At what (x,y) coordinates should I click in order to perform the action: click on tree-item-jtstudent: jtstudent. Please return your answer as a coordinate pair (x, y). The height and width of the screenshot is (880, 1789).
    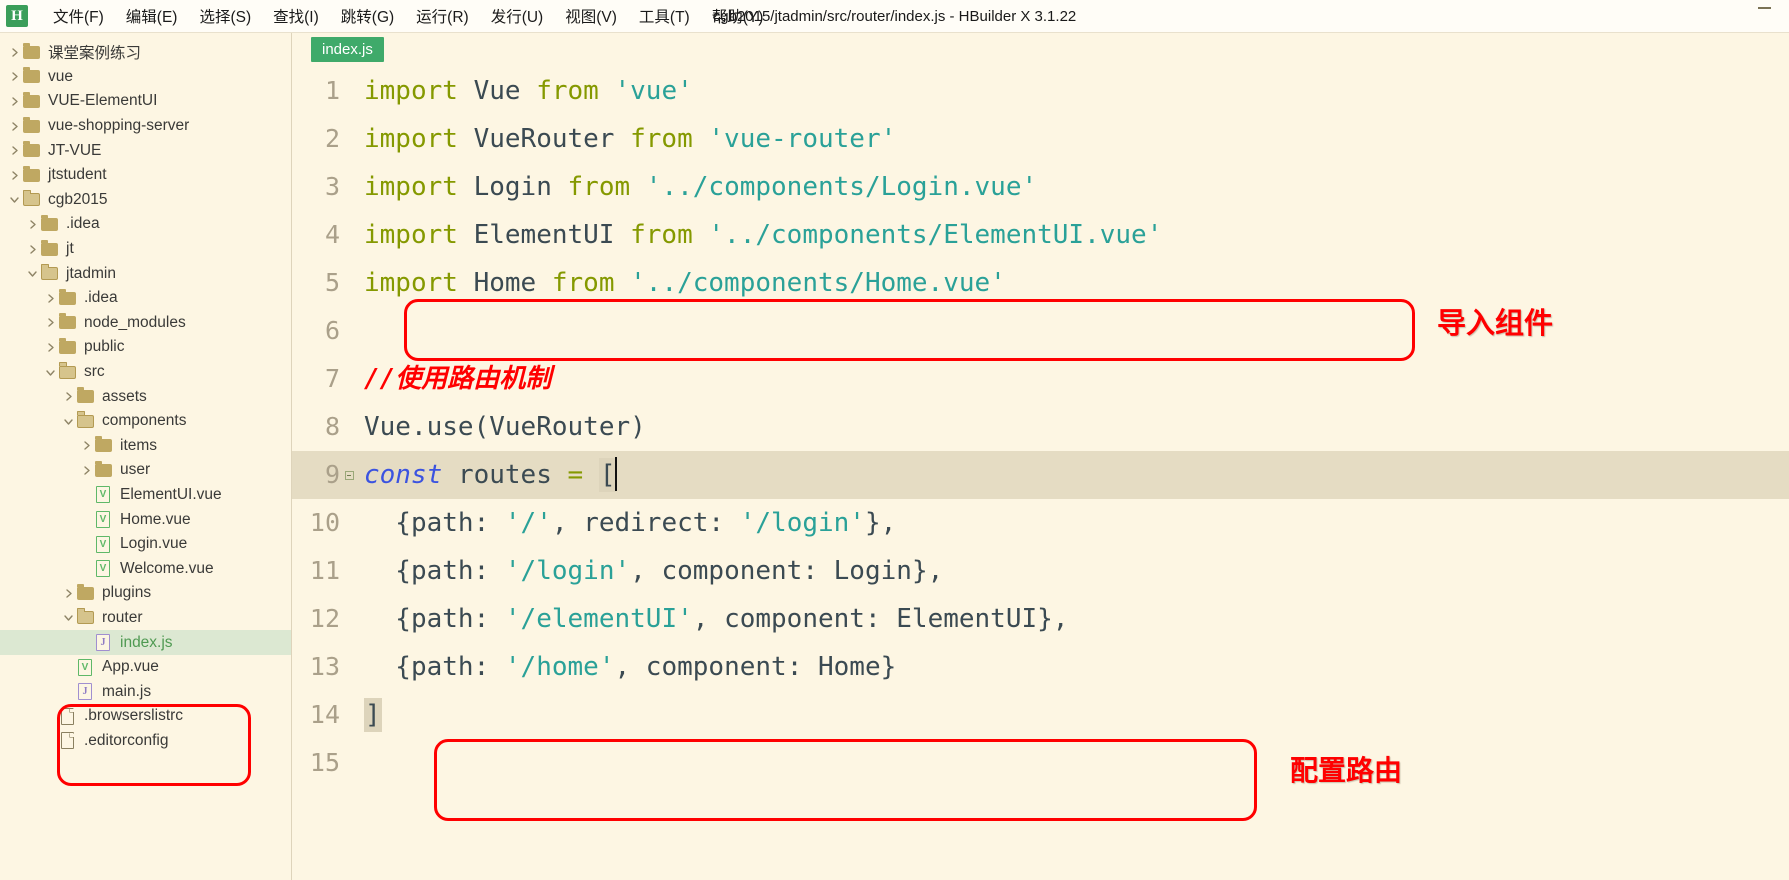
    Looking at the image, I should click on (145, 175).